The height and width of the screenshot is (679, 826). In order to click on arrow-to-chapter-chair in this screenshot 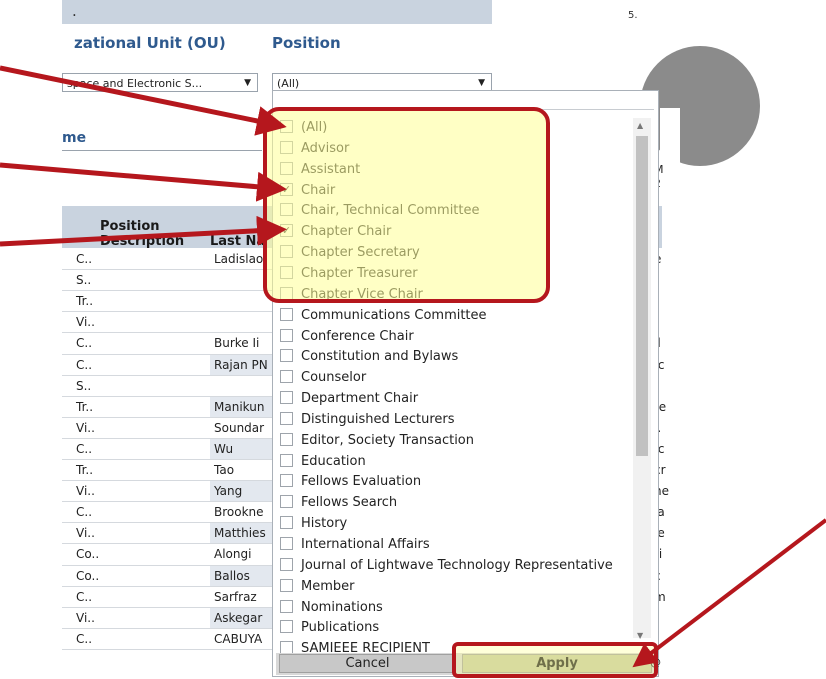, I will do `click(143, 231)`.